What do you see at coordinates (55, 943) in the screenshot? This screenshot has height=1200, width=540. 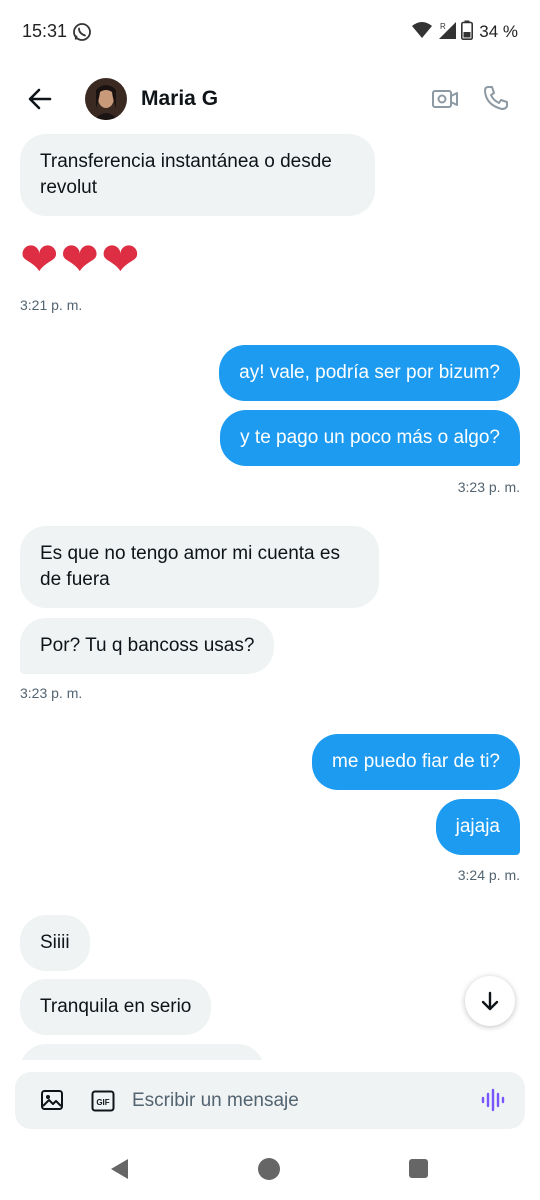 I see `incoming-message: Siiii` at bounding box center [55, 943].